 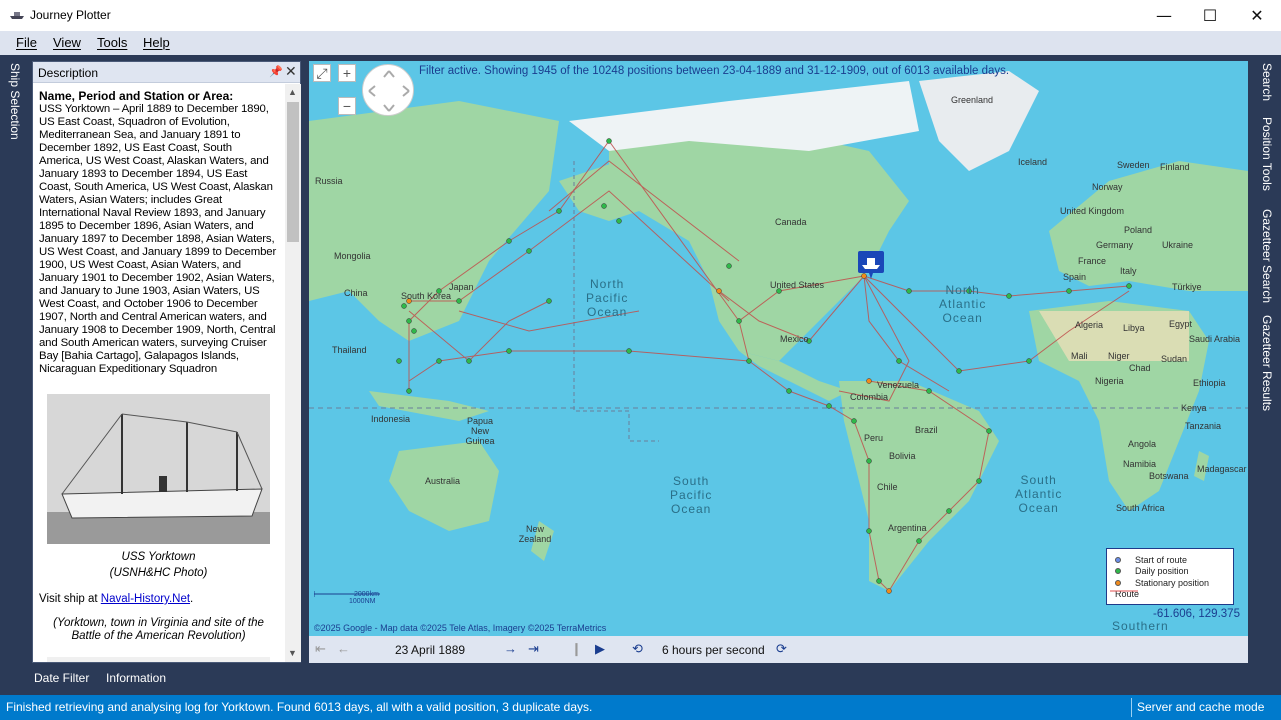 What do you see at coordinates (1201, 707) in the screenshot?
I see `cache-mode: Server and cache mode` at bounding box center [1201, 707].